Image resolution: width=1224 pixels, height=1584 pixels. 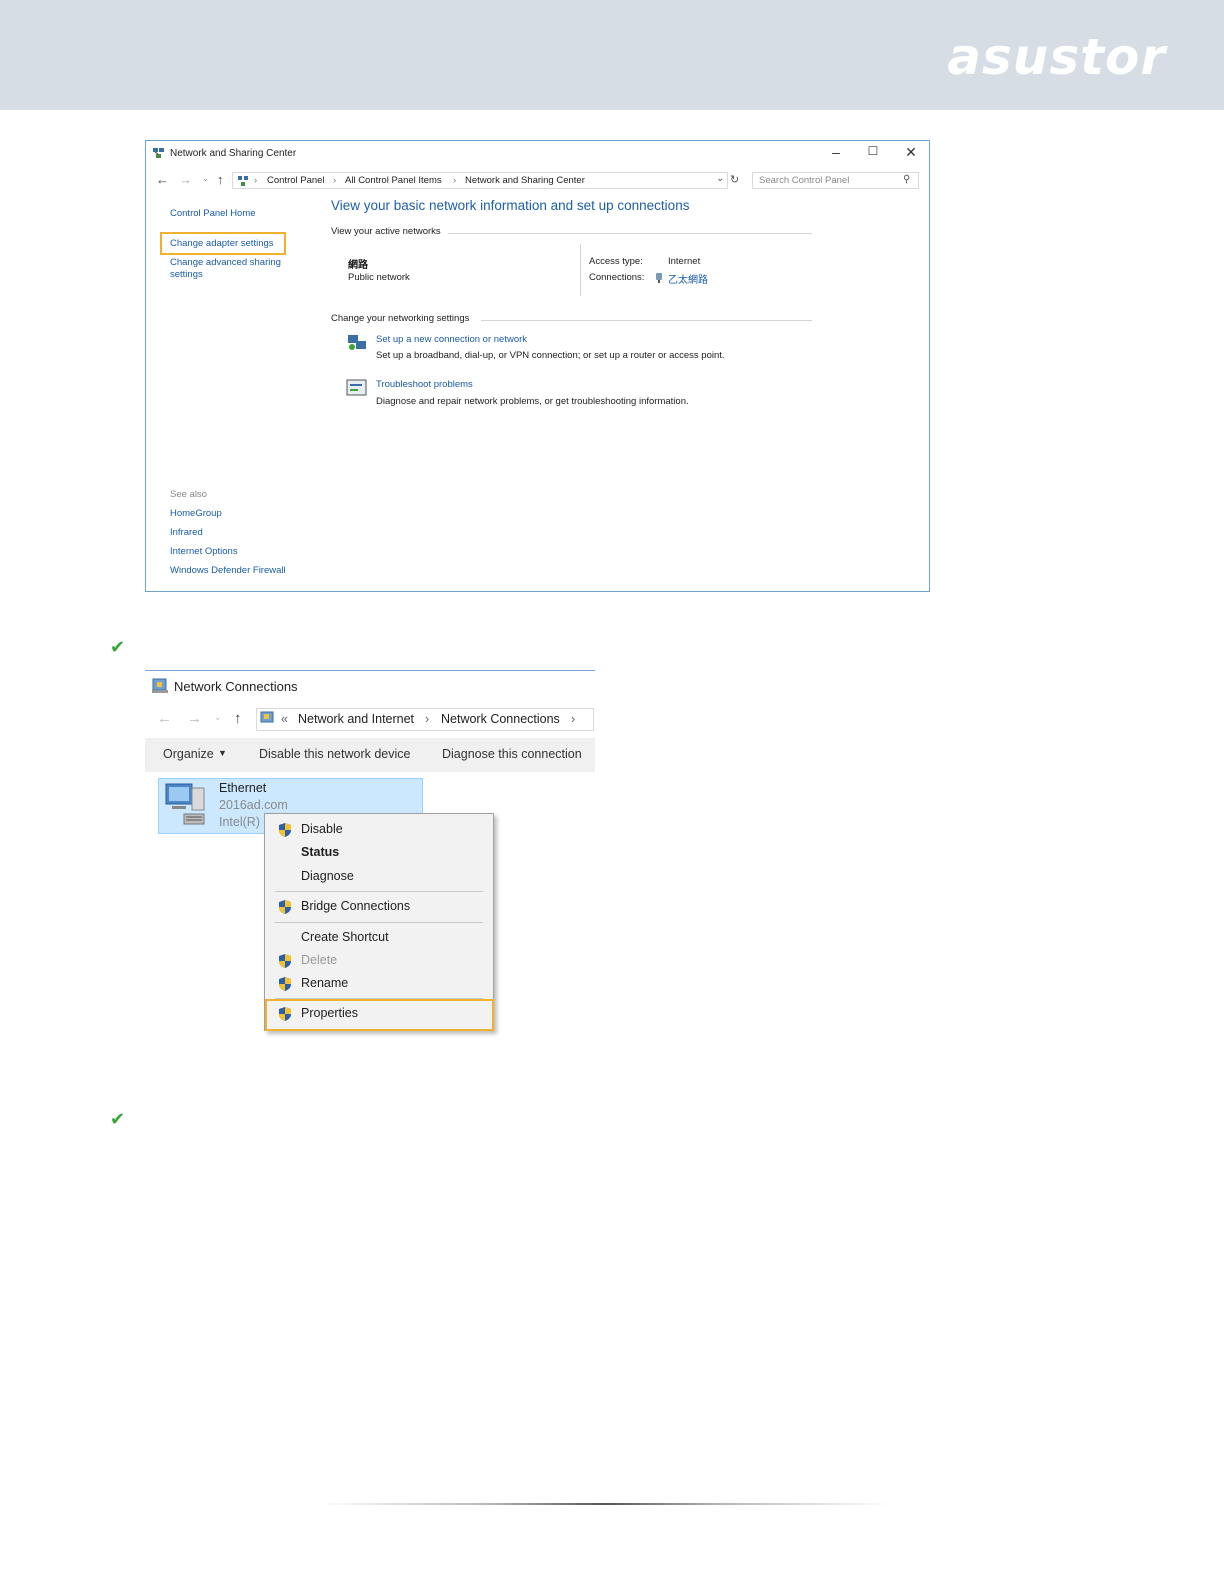 What do you see at coordinates (186, 274) in the screenshot?
I see `sidebar-change-sharing-line2: settings` at bounding box center [186, 274].